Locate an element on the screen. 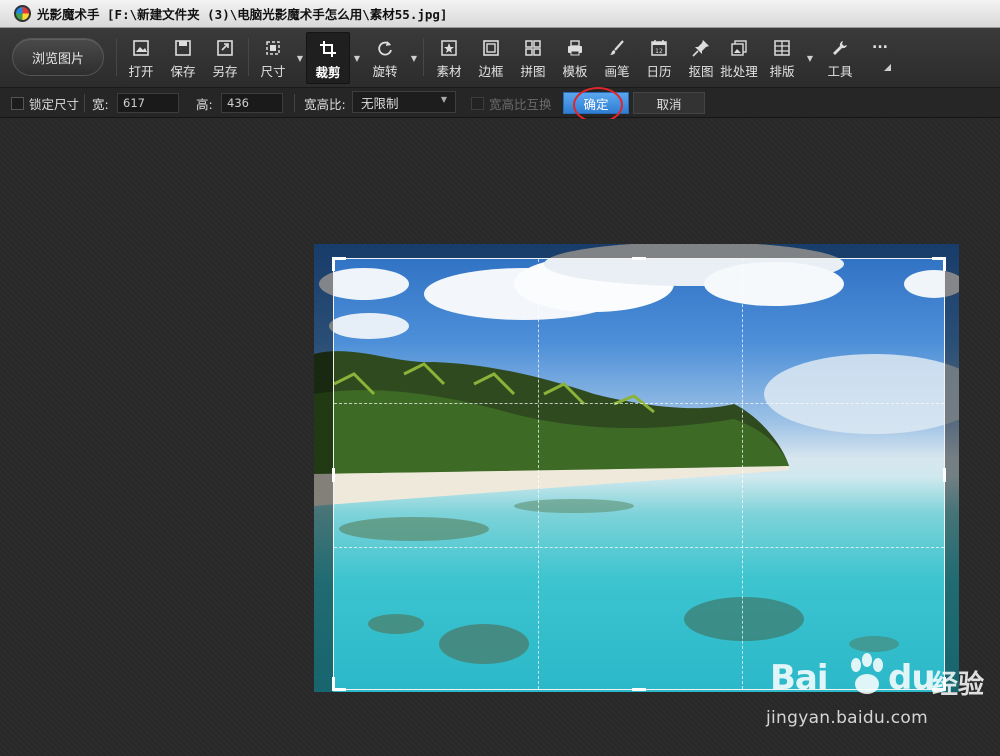  wrench-icon is located at coordinates (840, 48).